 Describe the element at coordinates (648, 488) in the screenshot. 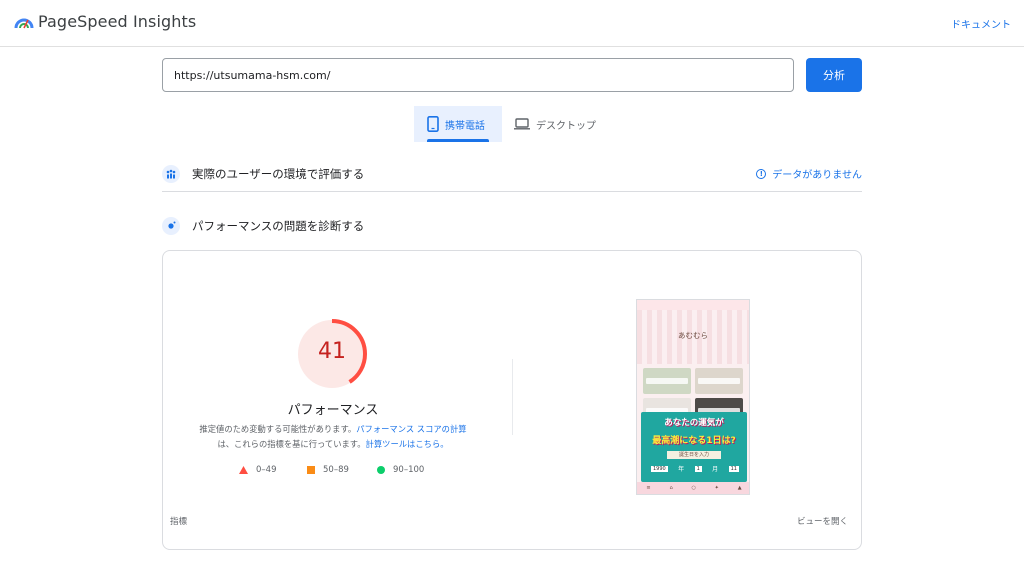

I see `menu-icon: ≡` at that location.